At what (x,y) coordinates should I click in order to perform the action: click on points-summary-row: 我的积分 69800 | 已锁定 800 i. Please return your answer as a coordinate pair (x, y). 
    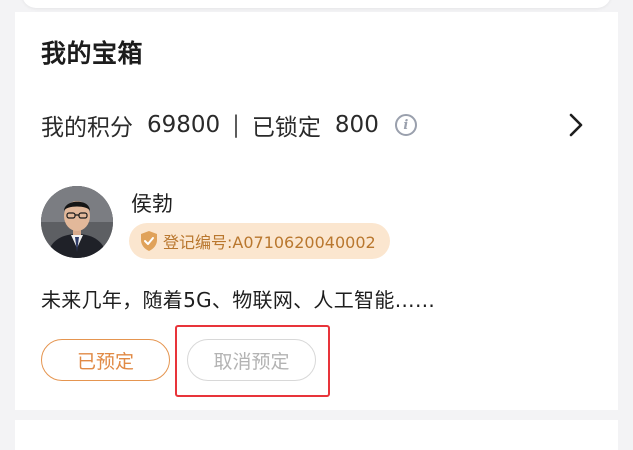
    Looking at the image, I should click on (320, 125).